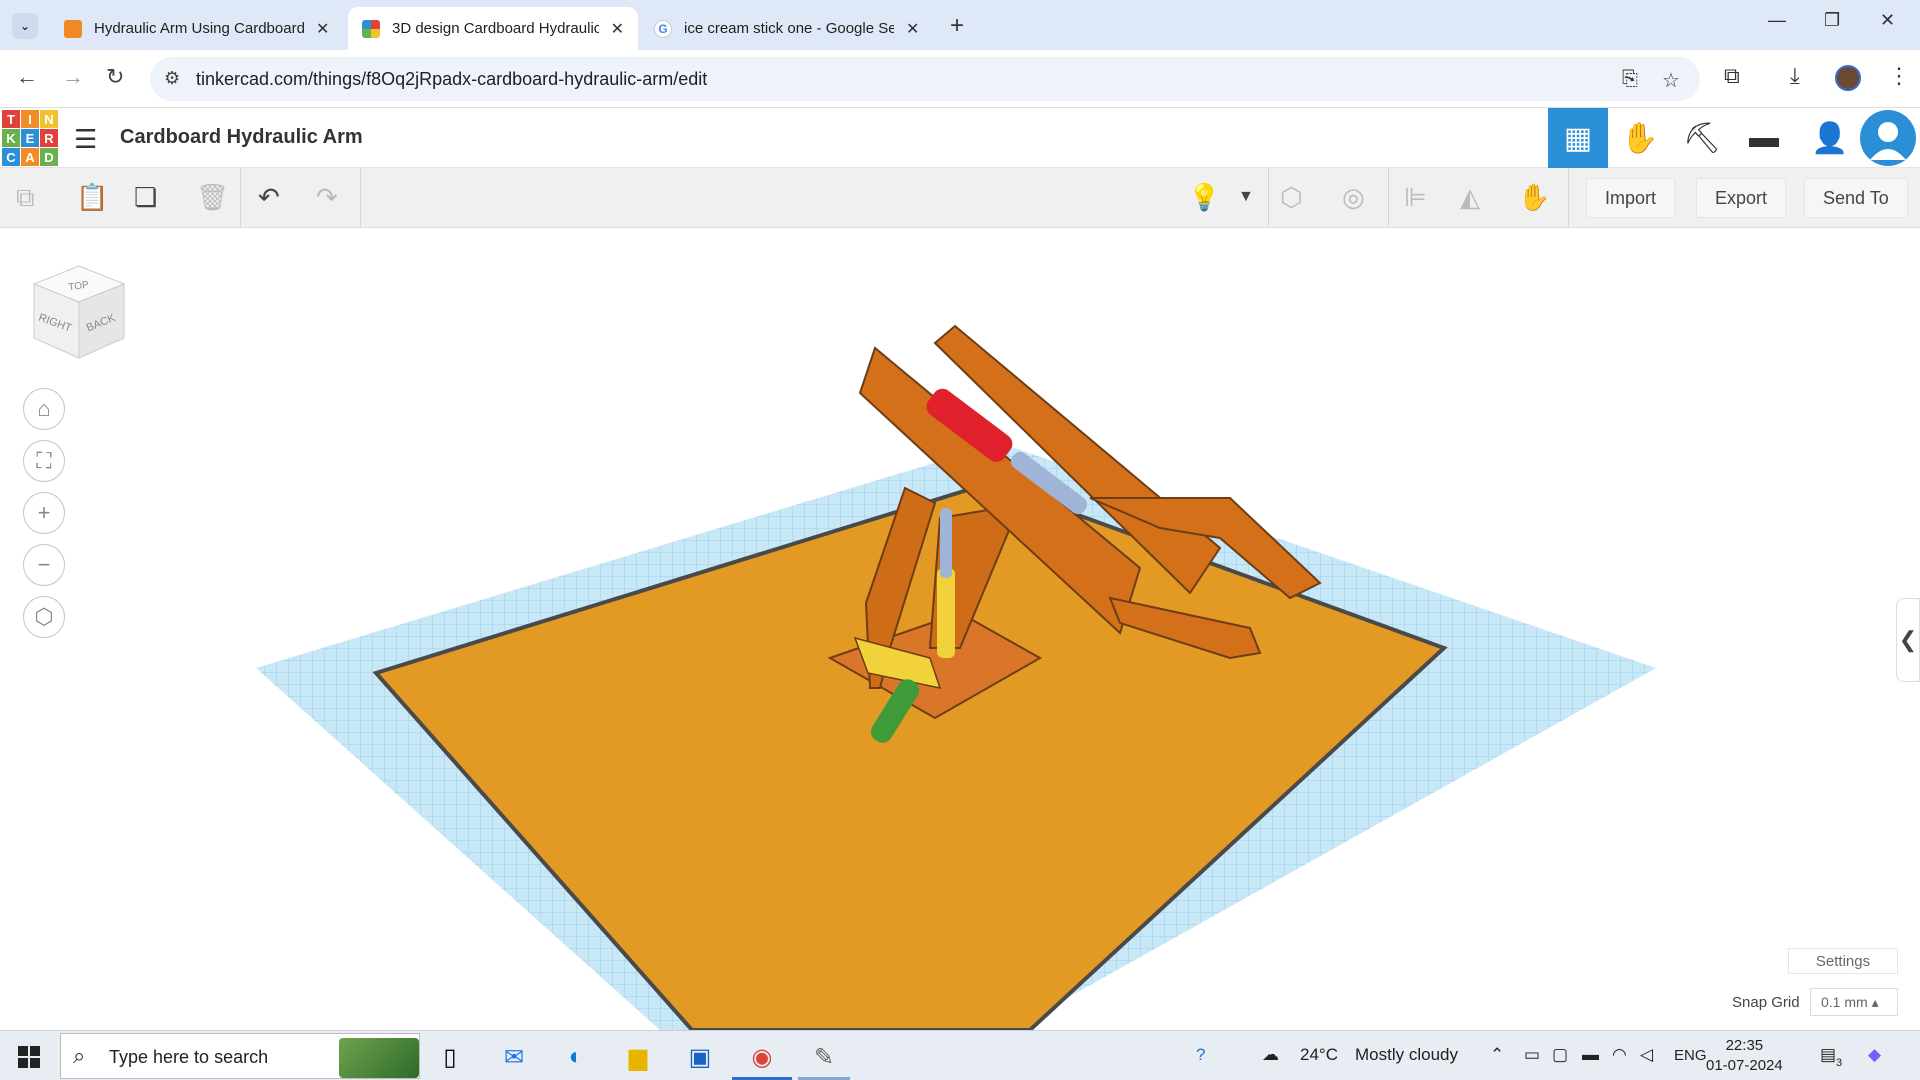 This screenshot has width=1920, height=1080. Describe the element at coordinates (1764, 138) in the screenshot. I see `bricks-icon: ▬` at that location.